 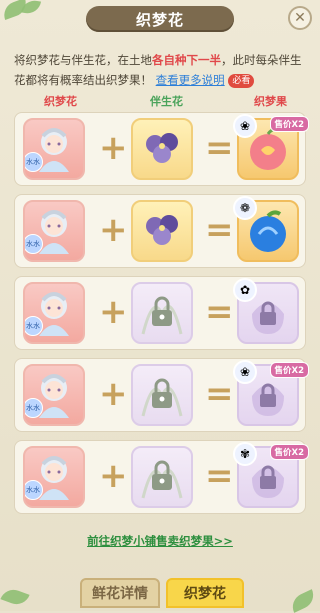 What do you see at coordinates (270, 101) in the screenshot?
I see `column-header-fruit: 织梦果` at bounding box center [270, 101].